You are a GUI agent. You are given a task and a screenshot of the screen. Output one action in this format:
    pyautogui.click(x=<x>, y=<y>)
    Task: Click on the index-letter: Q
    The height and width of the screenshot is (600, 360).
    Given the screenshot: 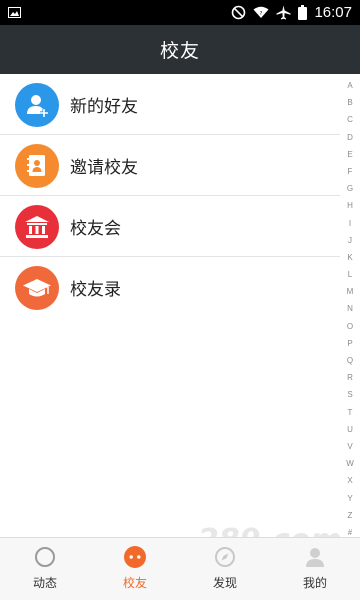 What is the action you would take?
    pyautogui.click(x=350, y=361)
    